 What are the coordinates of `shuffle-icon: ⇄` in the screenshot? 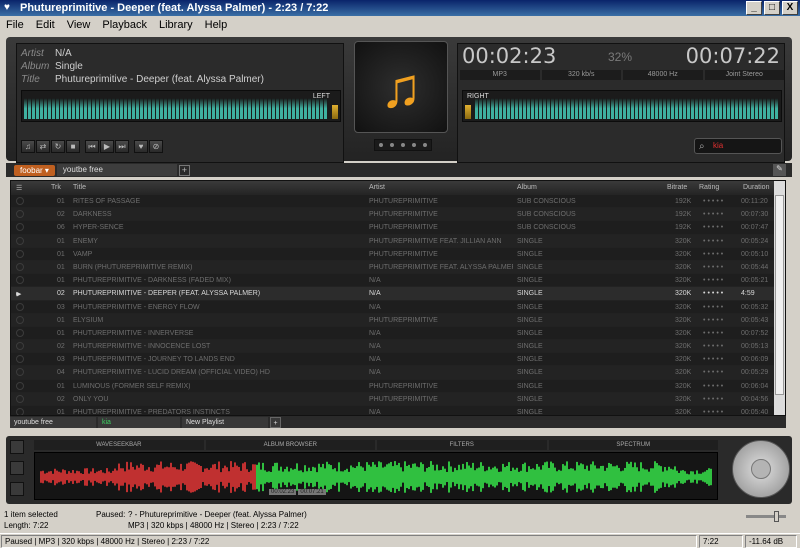 It's located at (43, 146).